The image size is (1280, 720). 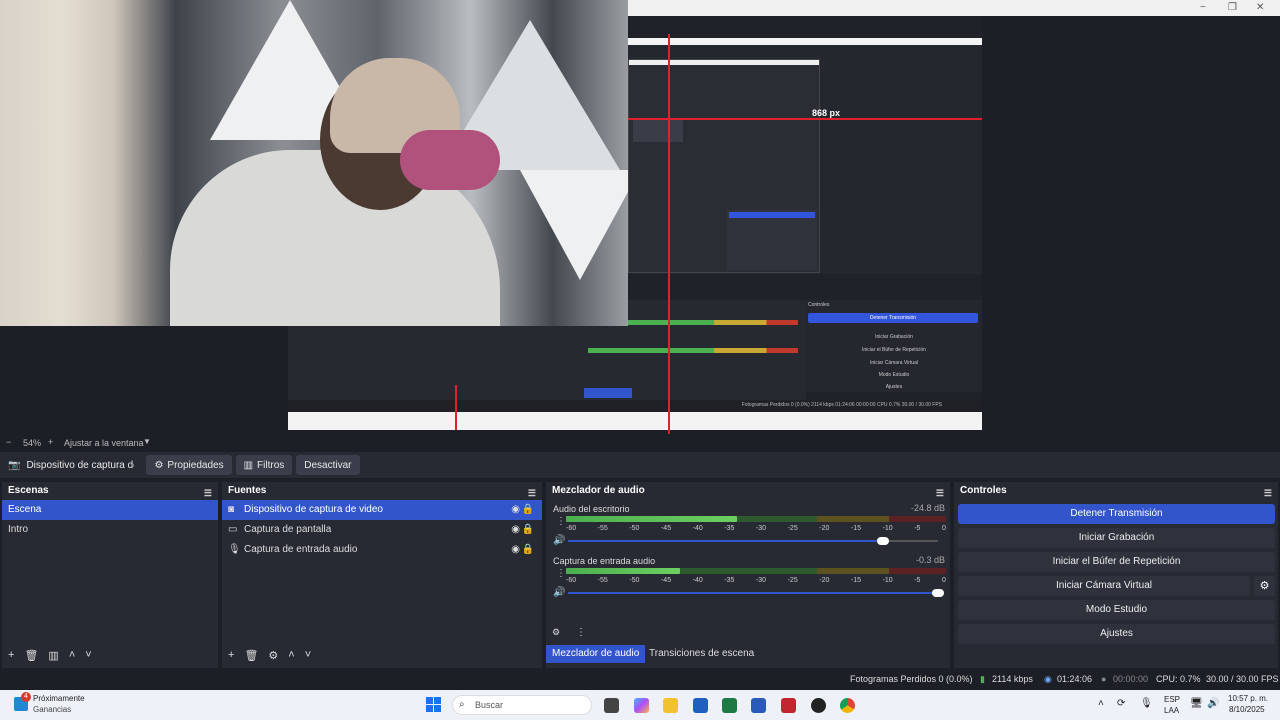 What do you see at coordinates (700, 705) in the screenshot?
I see `store-icon` at bounding box center [700, 705].